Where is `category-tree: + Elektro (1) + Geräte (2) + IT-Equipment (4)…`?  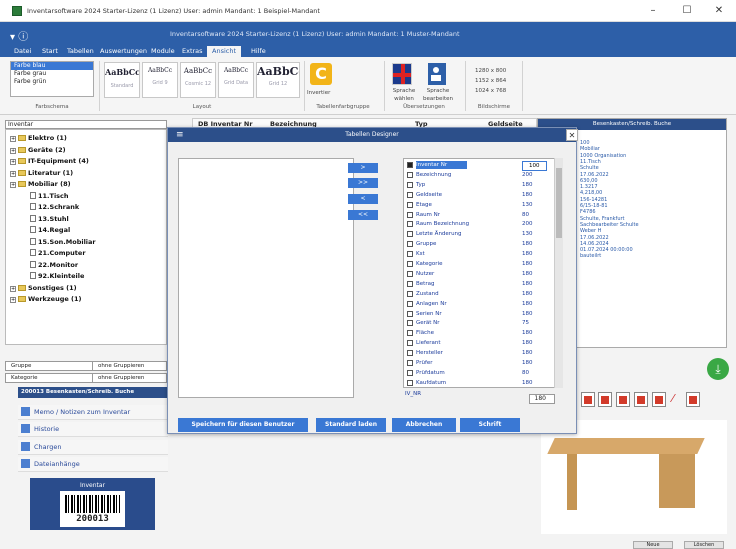 category-tree: + Elektro (1) + Geräte (2) + IT-Equipment (4)… is located at coordinates (86, 237).